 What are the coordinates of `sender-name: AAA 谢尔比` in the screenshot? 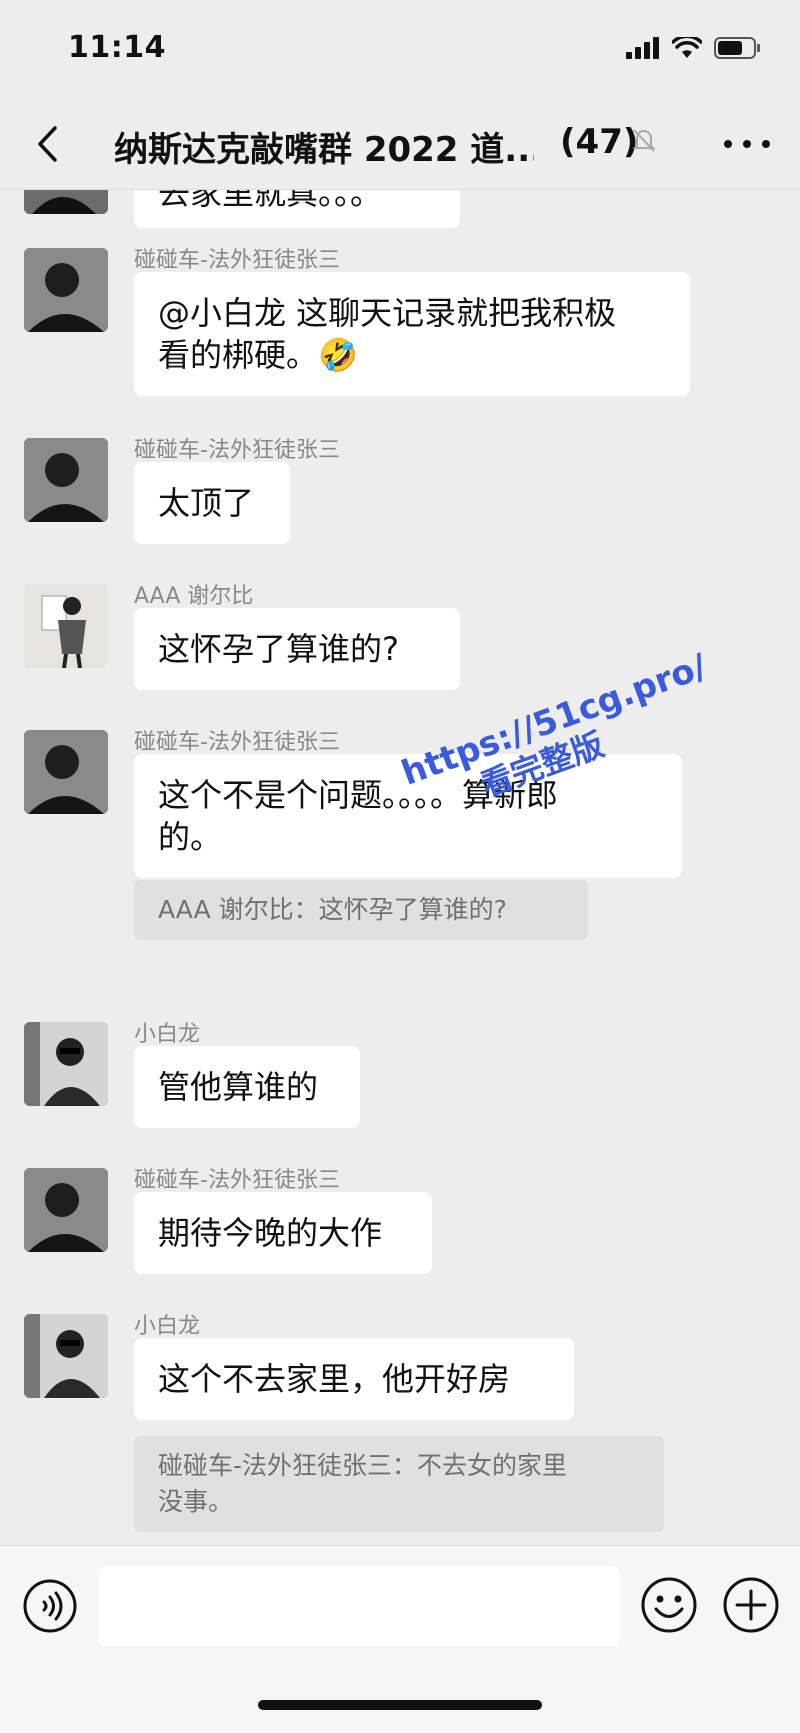 It's located at (194, 596).